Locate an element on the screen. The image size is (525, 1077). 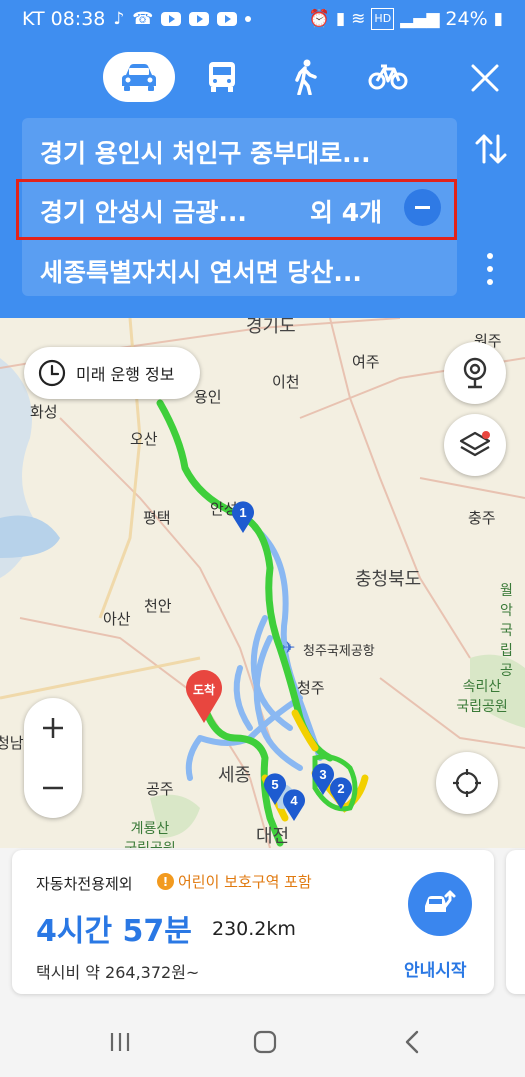
battery-percent: 24% is located at coordinates (466, 19).